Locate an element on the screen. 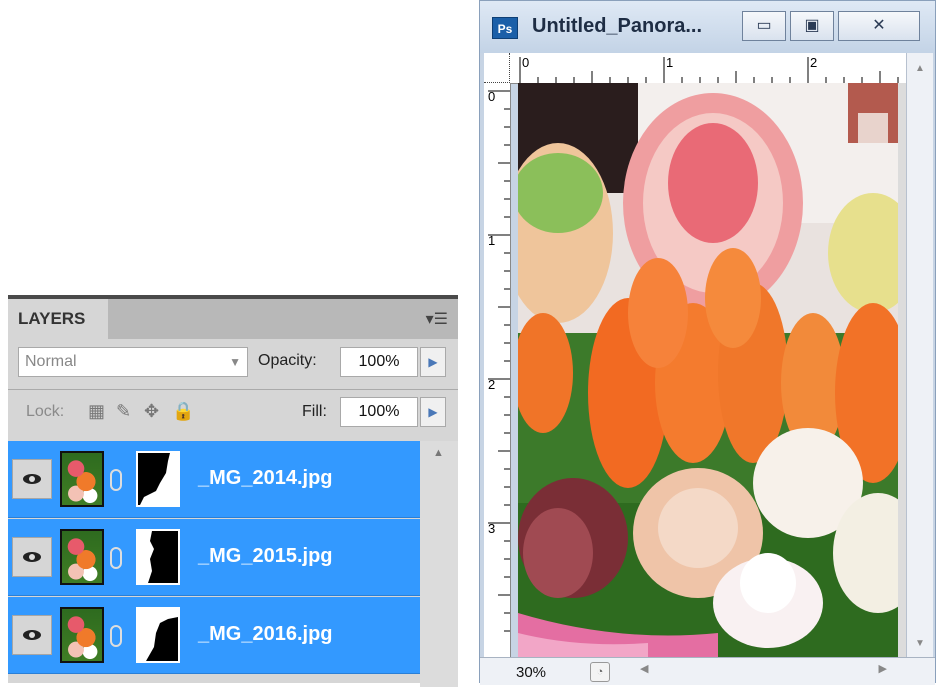  close-button: ✕ is located at coordinates (879, 26).